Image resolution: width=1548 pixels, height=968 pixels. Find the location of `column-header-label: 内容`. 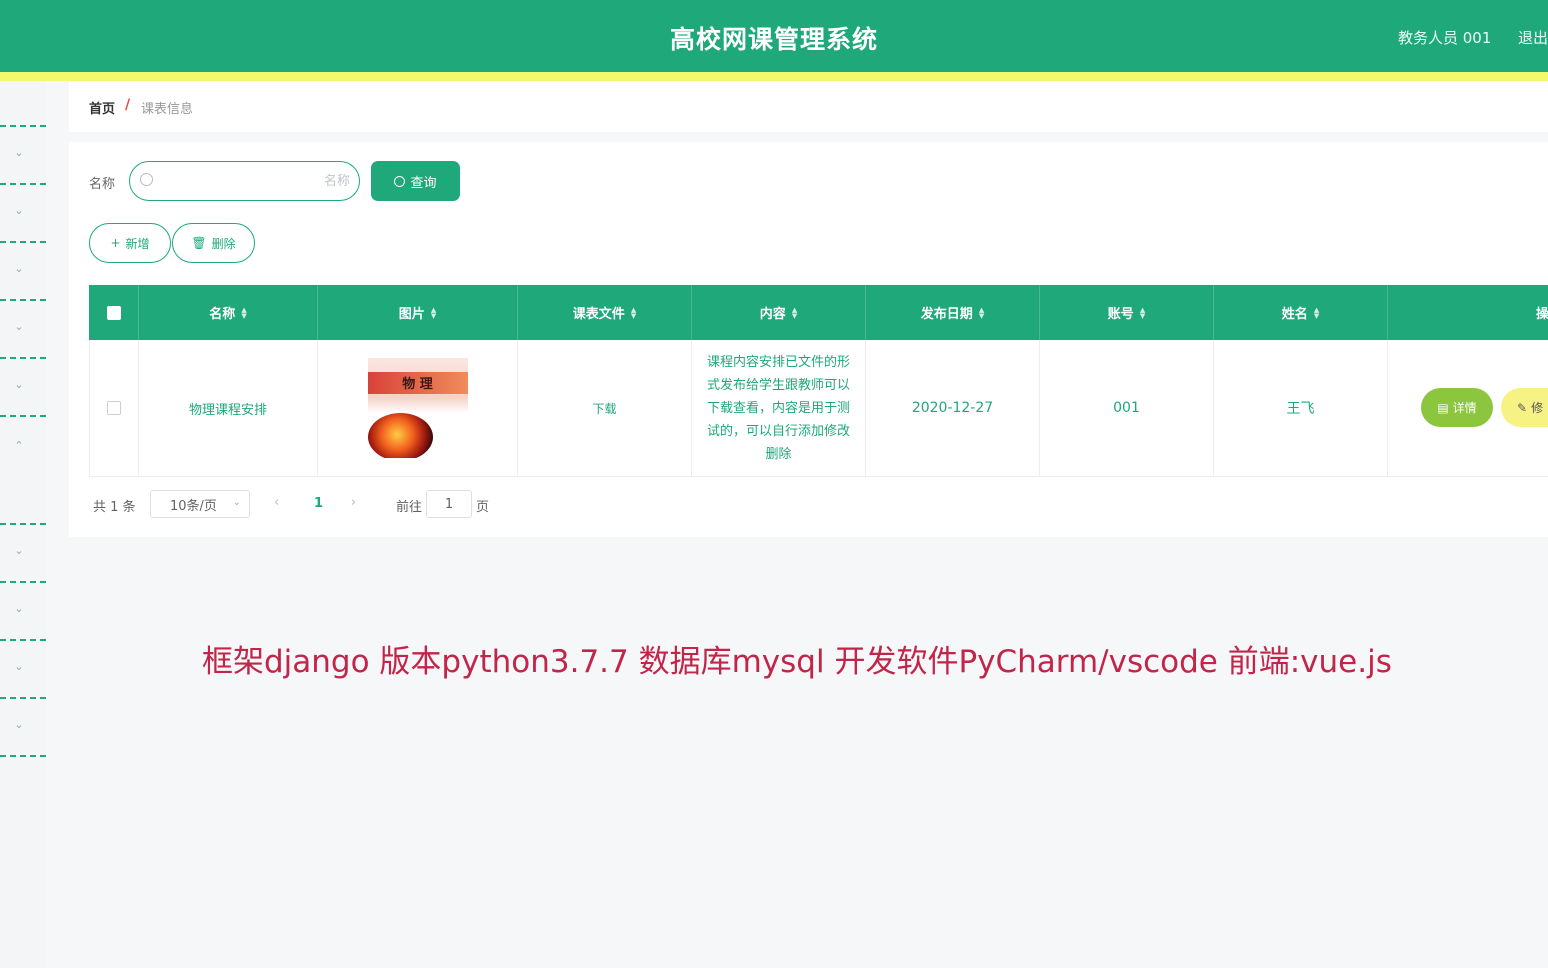

column-header-label: 内容 is located at coordinates (772, 314).